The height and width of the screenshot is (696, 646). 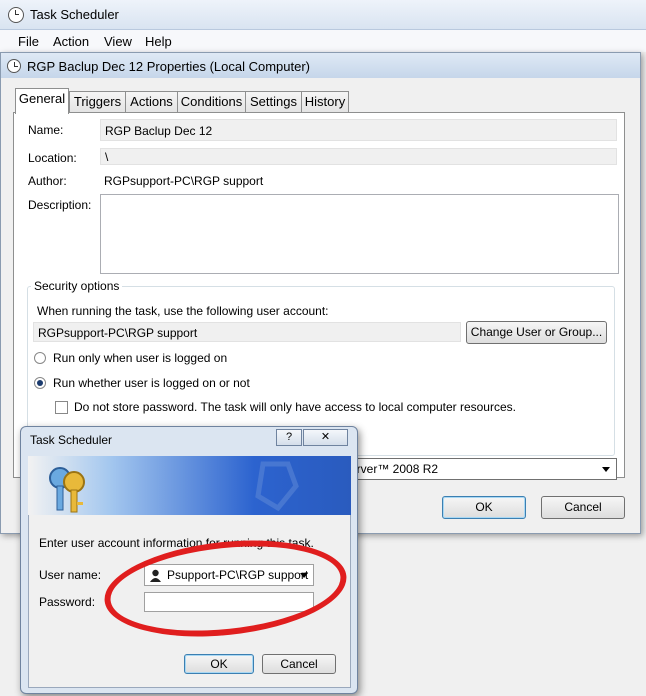 What do you see at coordinates (97, 102) in the screenshot?
I see `tab-triggers: Triggers` at bounding box center [97, 102].